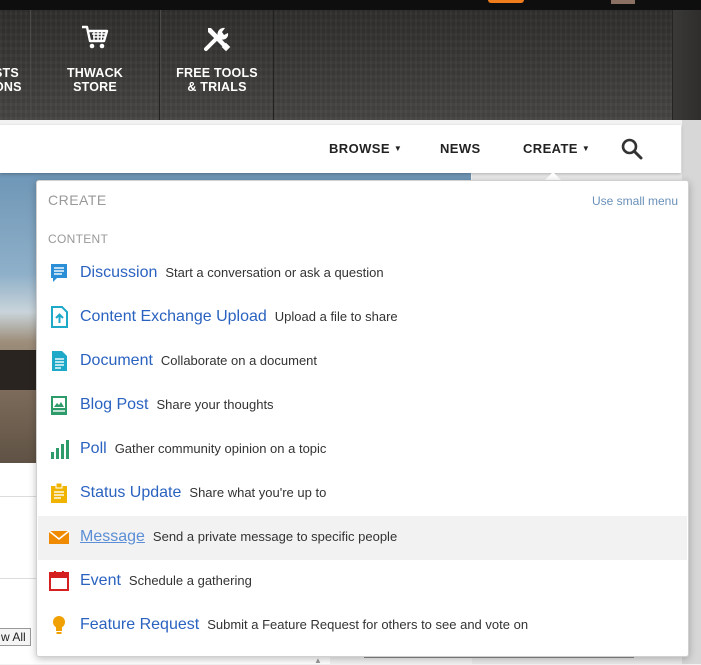 Image resolution: width=701 pixels, height=665 pixels. I want to click on create-item-name: Discussion, so click(119, 272).